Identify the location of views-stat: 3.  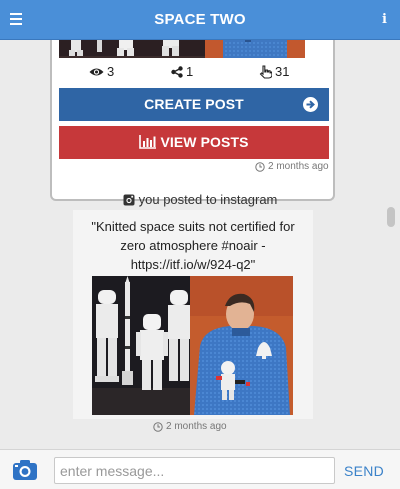
(101, 71).